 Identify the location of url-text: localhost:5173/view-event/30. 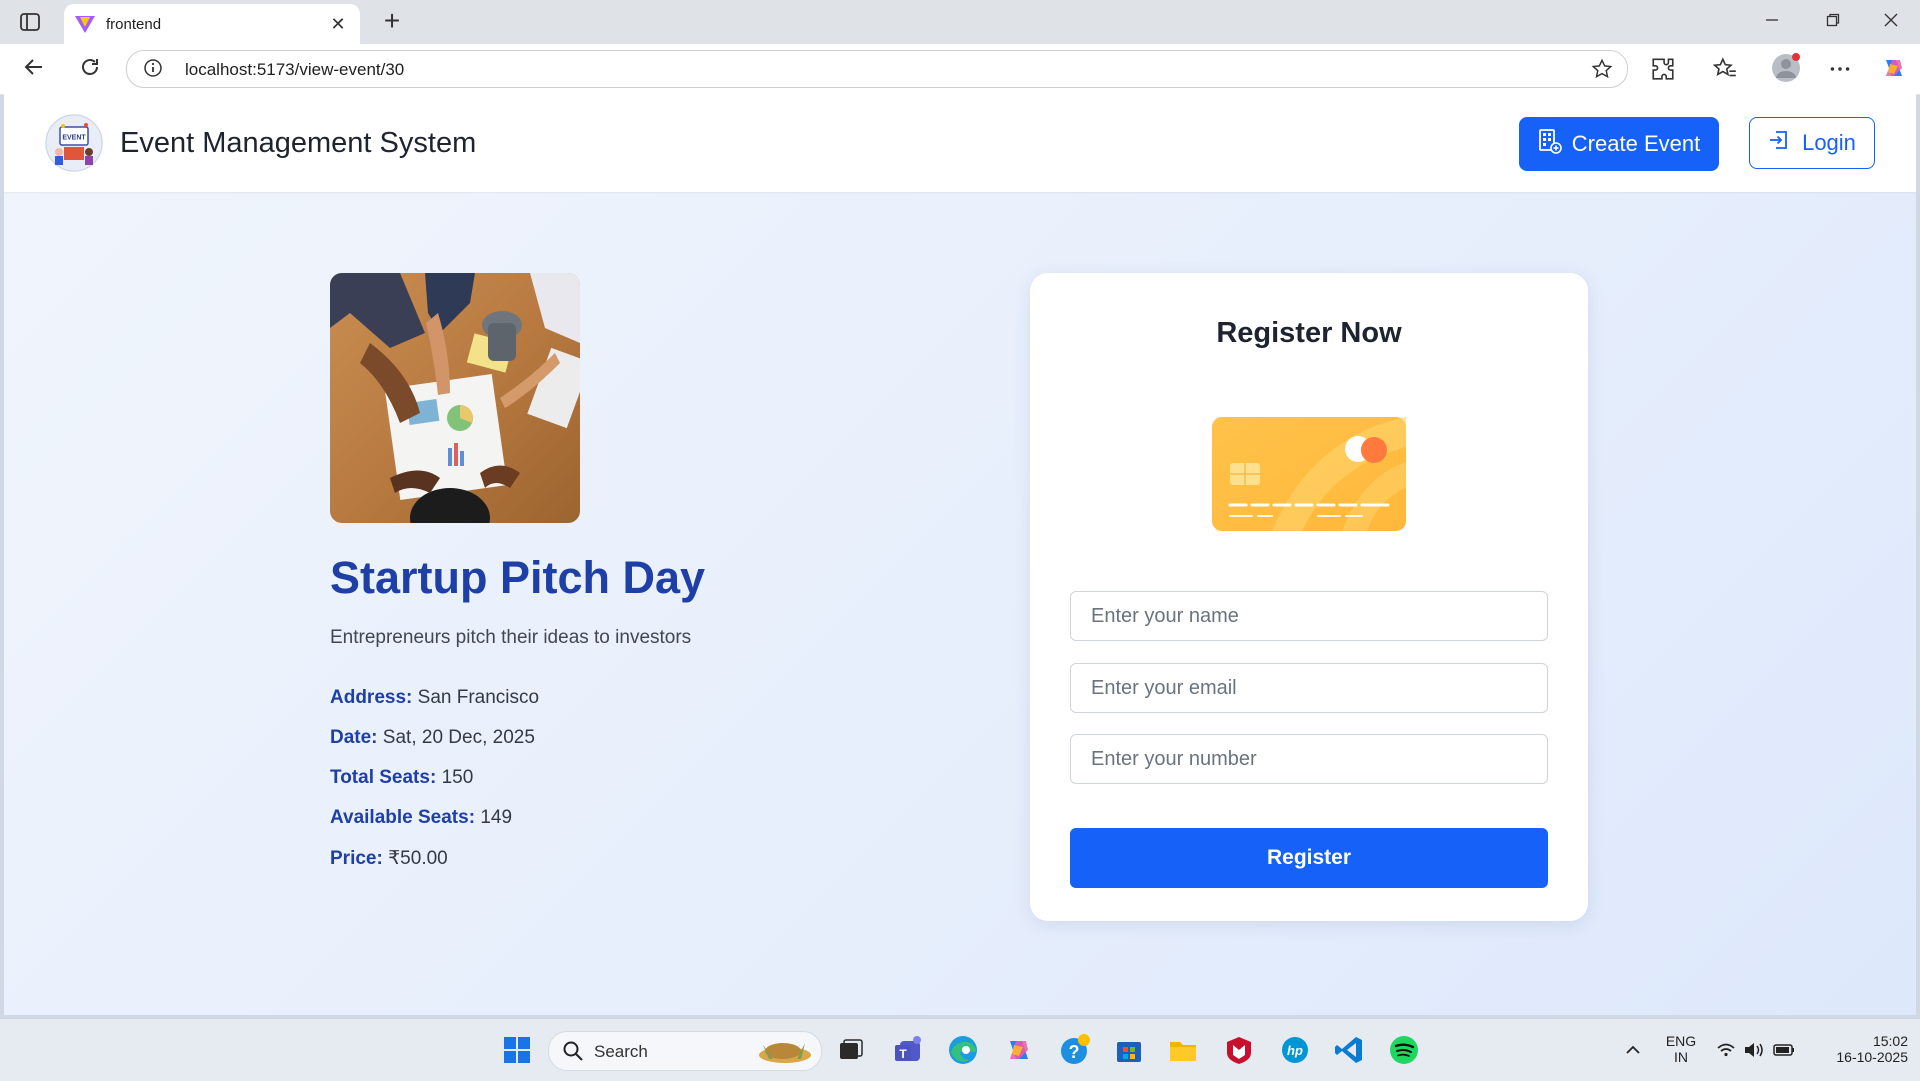
(295, 69).